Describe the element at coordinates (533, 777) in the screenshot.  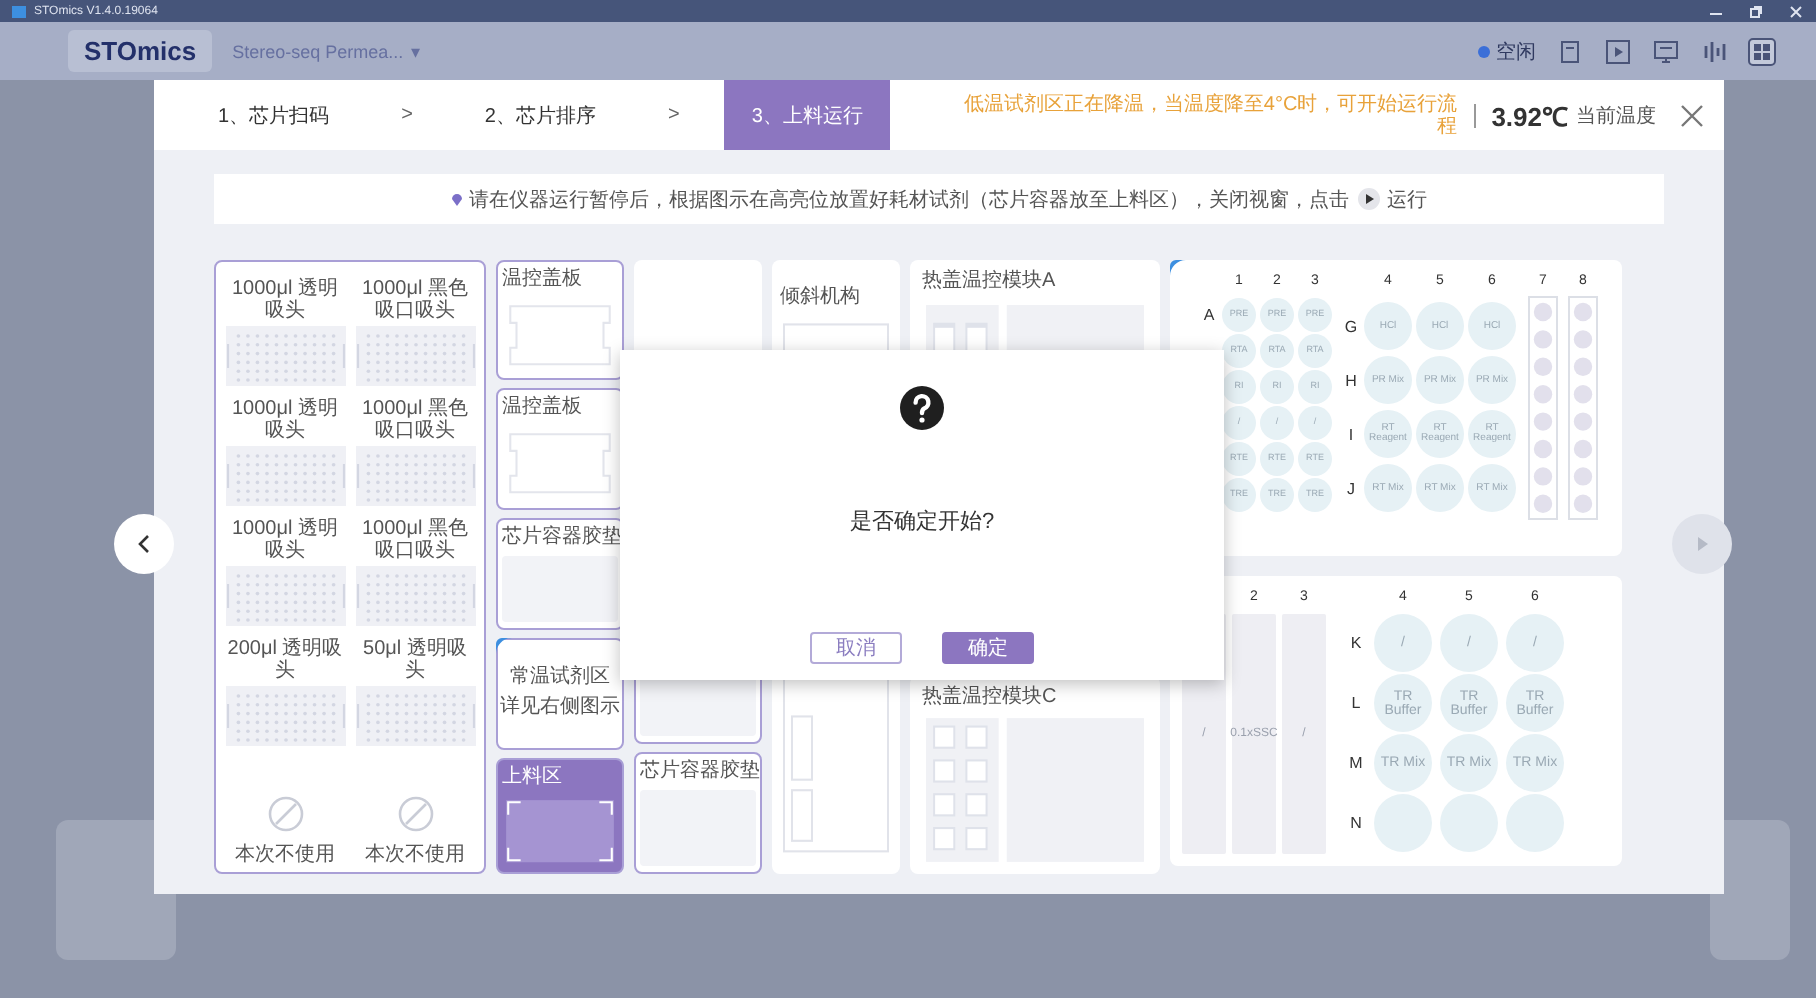
I see `card-label: 上料区` at that location.